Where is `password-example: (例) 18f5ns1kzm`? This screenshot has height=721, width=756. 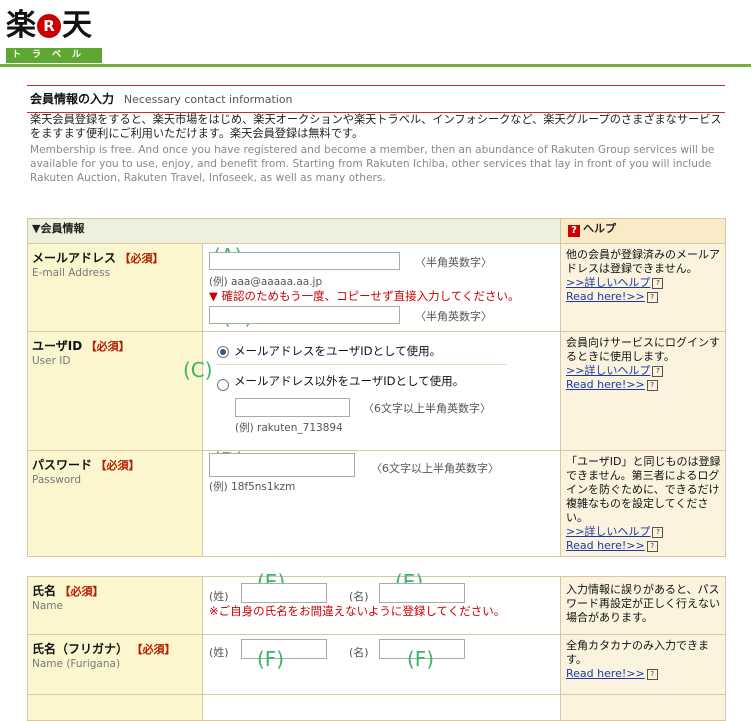
password-example: (例) 18f5ns1kzm is located at coordinates (252, 487).